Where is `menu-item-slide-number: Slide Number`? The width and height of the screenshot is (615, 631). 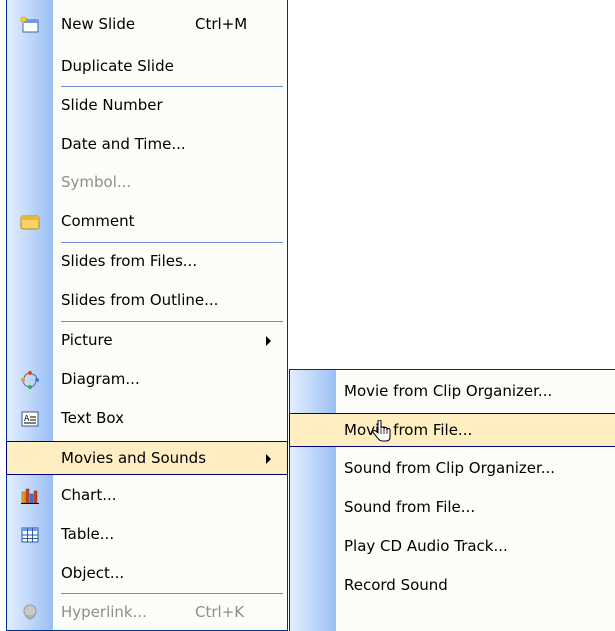
menu-item-slide-number: Slide Number is located at coordinates (147, 106).